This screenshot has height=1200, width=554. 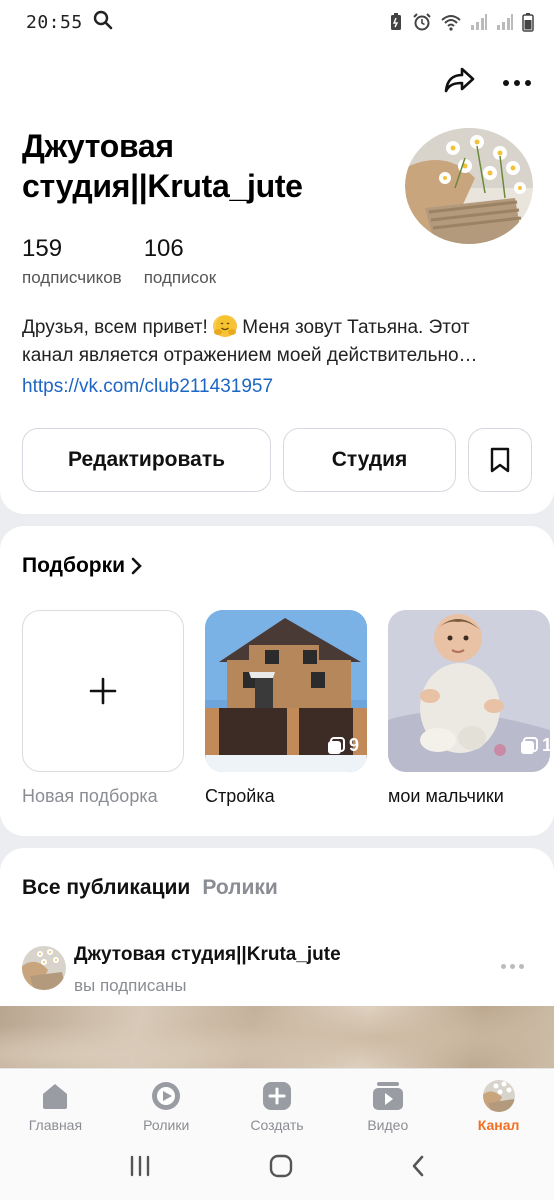 What do you see at coordinates (422, 22) in the screenshot?
I see `alarm-icon` at bounding box center [422, 22].